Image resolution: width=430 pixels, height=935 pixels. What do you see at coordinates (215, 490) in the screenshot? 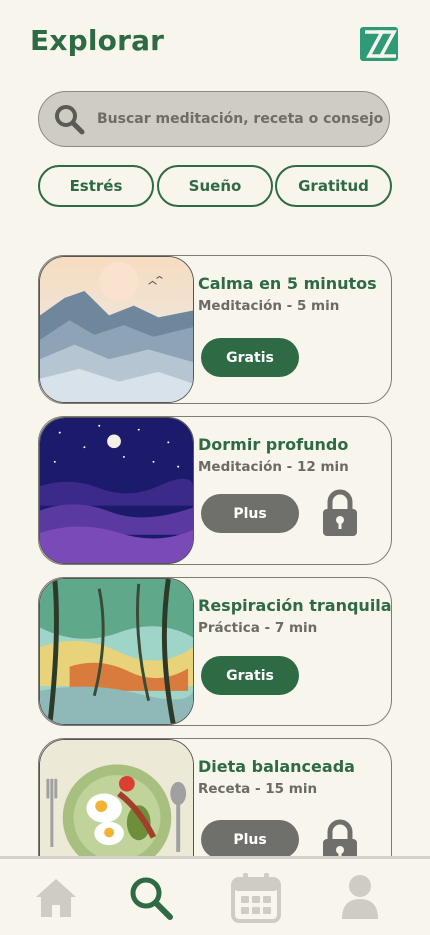
I see `content-card: Dormir profundo Meditación - 12 min Plus` at bounding box center [215, 490].